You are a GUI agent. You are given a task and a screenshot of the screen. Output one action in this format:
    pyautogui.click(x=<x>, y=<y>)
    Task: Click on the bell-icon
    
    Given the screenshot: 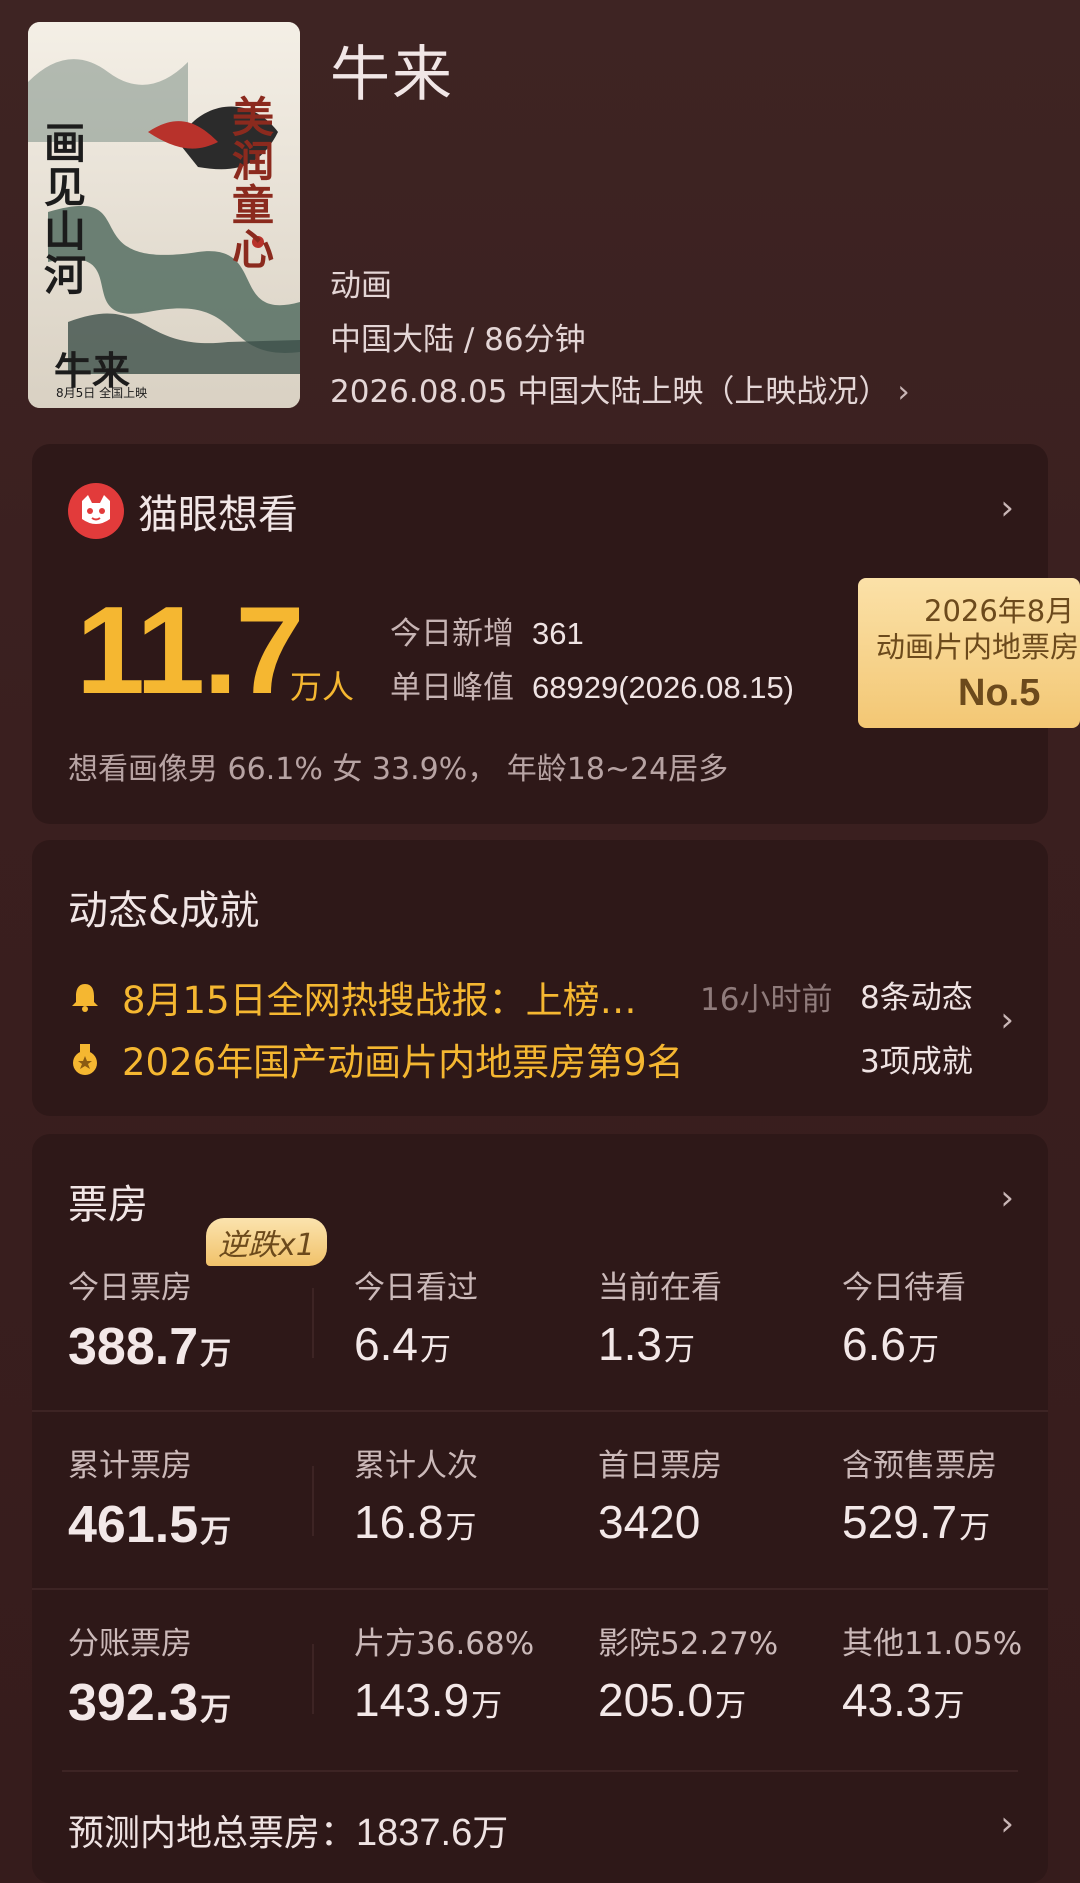 What is the action you would take?
    pyautogui.click(x=85, y=998)
    